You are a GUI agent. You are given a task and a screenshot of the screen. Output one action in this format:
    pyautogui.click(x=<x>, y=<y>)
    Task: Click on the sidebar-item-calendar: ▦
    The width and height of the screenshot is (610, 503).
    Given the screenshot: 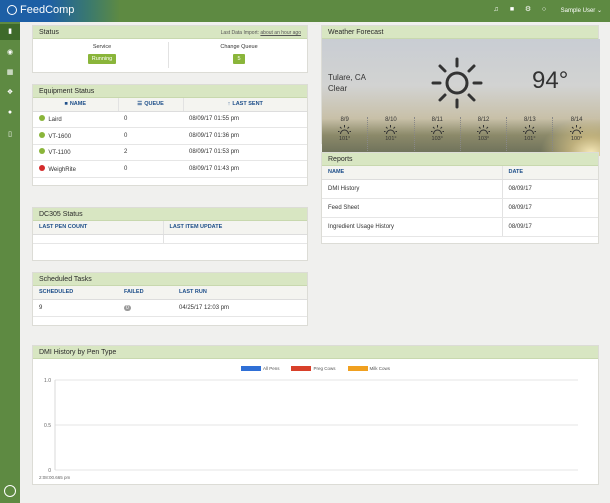 What is the action you would take?
    pyautogui.click(x=10, y=73)
    